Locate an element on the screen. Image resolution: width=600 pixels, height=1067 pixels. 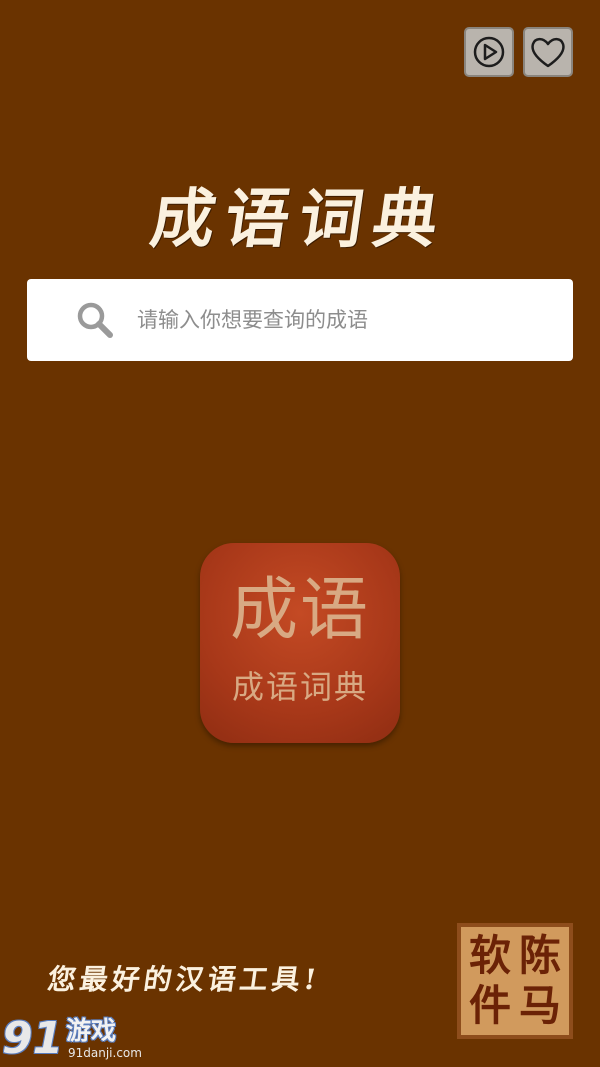
seal-char: 件 is located at coordinates (489, 1005).